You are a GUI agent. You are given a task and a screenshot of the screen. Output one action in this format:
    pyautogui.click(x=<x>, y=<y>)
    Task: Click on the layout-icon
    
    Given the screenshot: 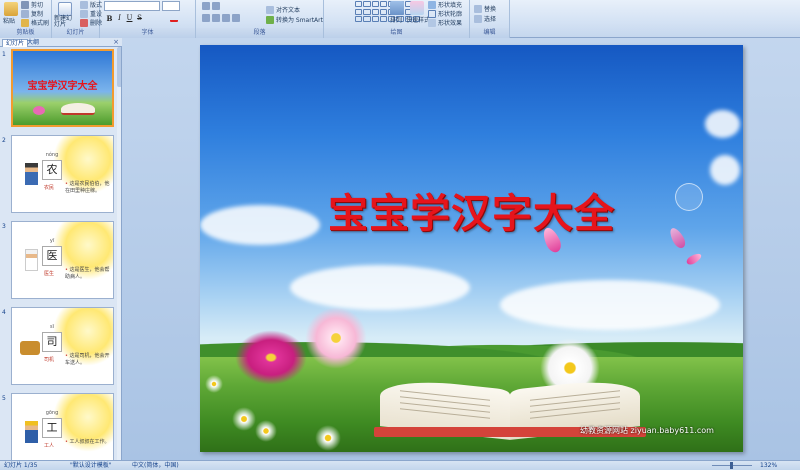 What is the action you would take?
    pyautogui.click(x=84, y=4)
    